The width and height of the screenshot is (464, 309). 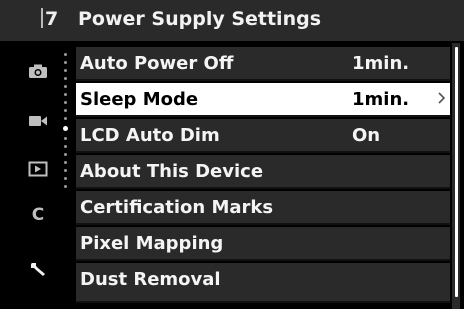 What do you see at coordinates (442, 98) in the screenshot?
I see `chevron-right-icon` at bounding box center [442, 98].